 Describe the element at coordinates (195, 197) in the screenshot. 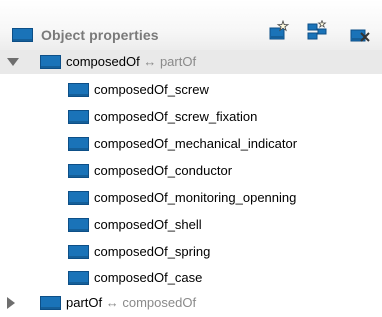

I see `tree-node-label: composedOf_monitoring_openning` at that location.